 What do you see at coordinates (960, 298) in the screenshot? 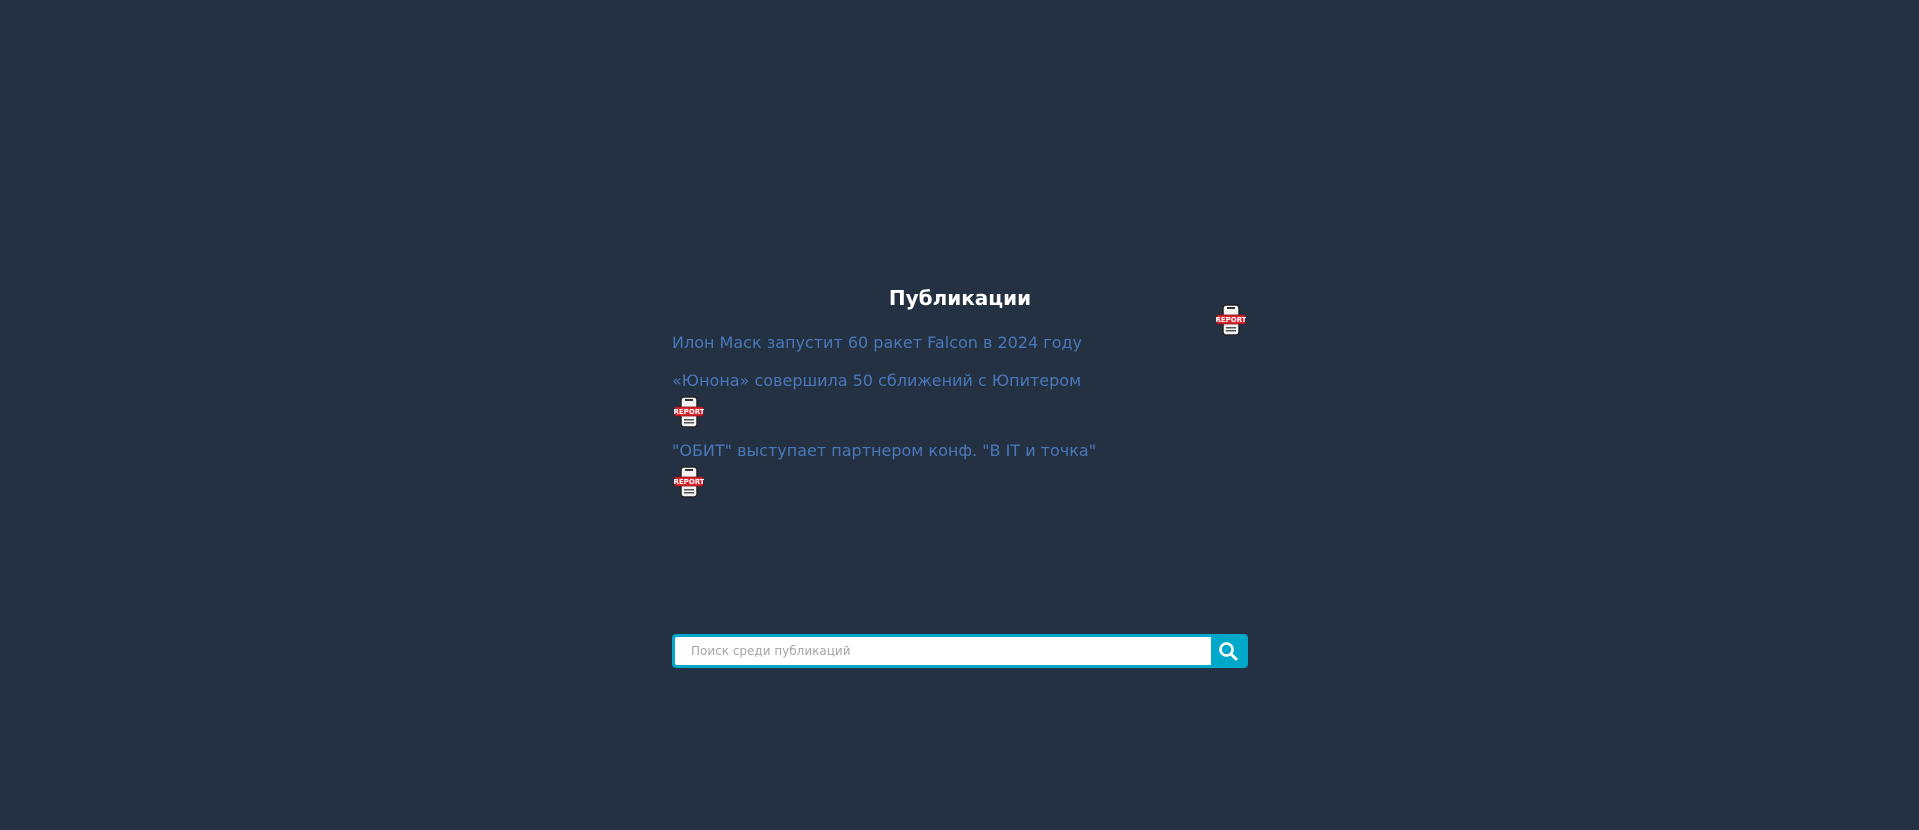
I see `page-title: Публикации` at bounding box center [960, 298].